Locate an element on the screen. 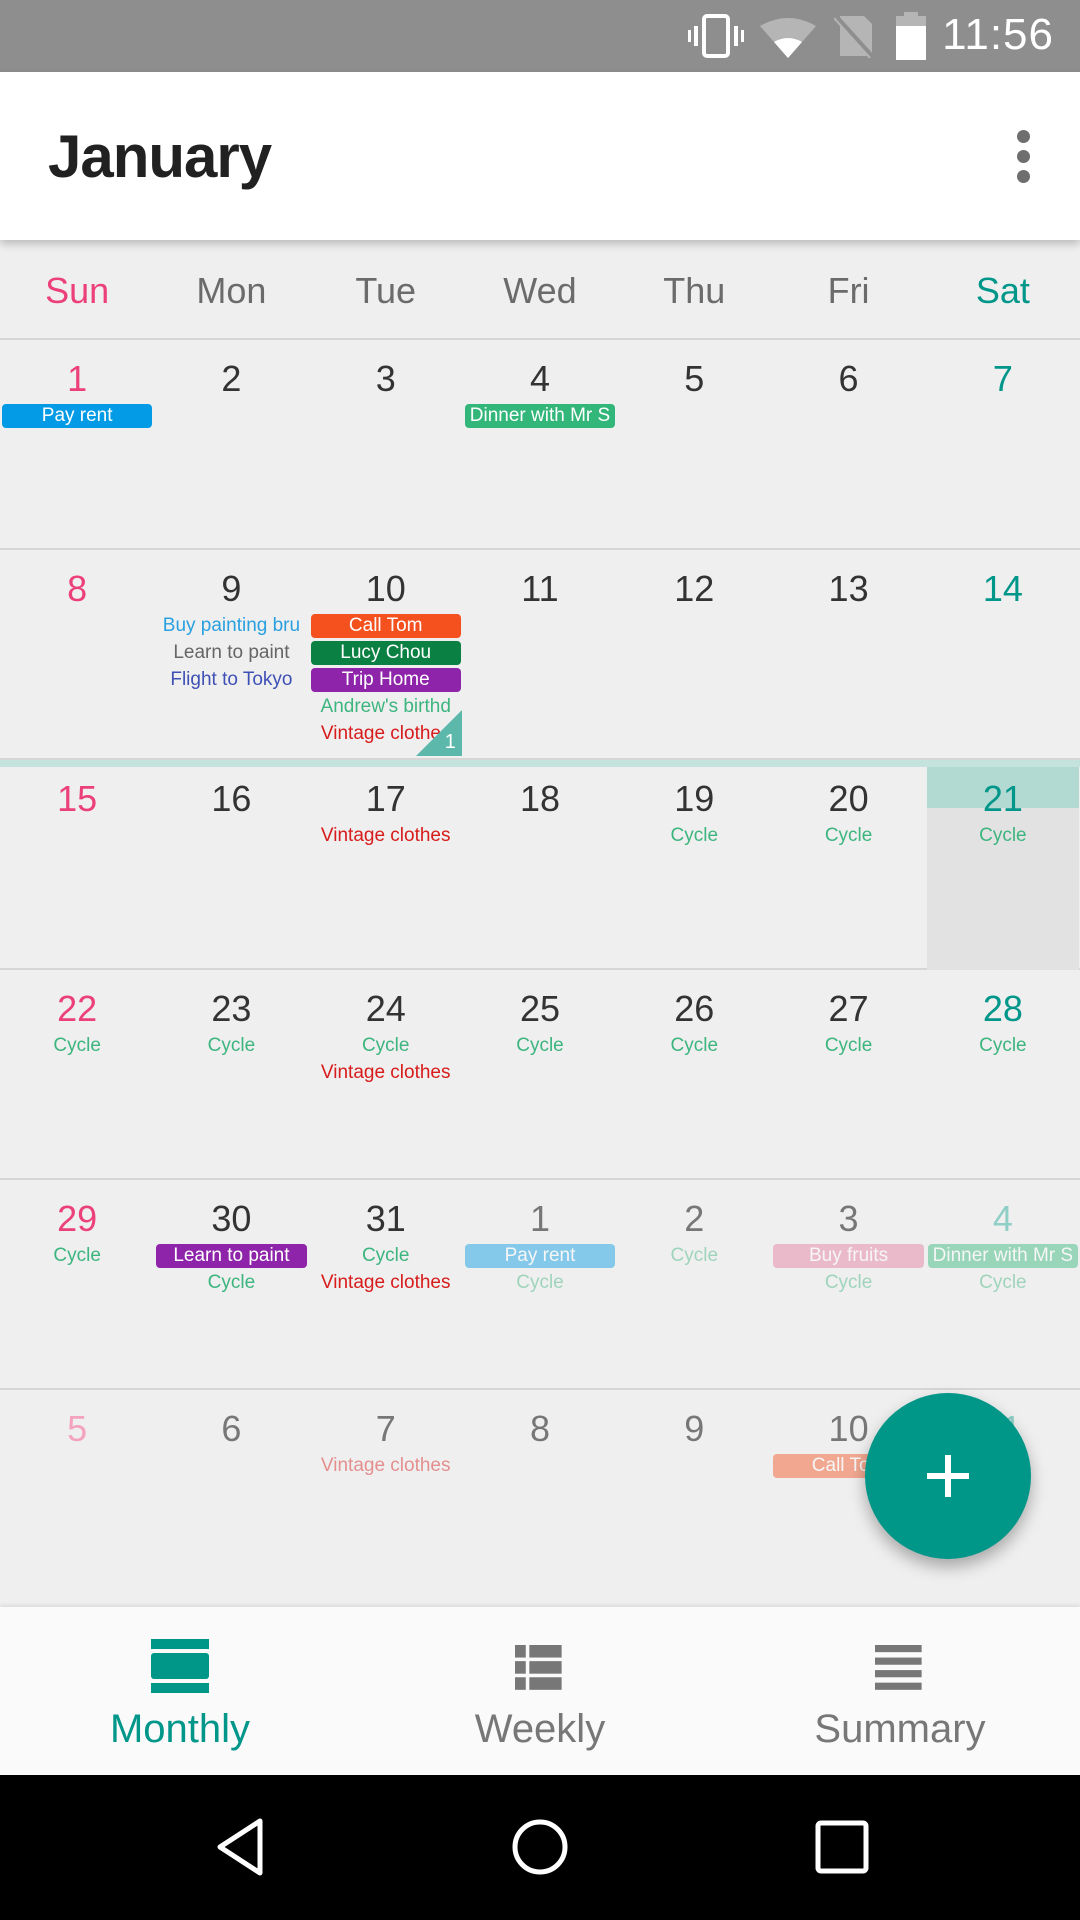  day-cell: 20 Cycle is located at coordinates (848, 864).